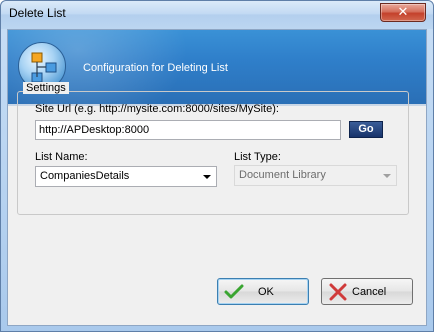 The height and width of the screenshot is (332, 434). What do you see at coordinates (234, 292) in the screenshot?
I see `checkmark-icon` at bounding box center [234, 292].